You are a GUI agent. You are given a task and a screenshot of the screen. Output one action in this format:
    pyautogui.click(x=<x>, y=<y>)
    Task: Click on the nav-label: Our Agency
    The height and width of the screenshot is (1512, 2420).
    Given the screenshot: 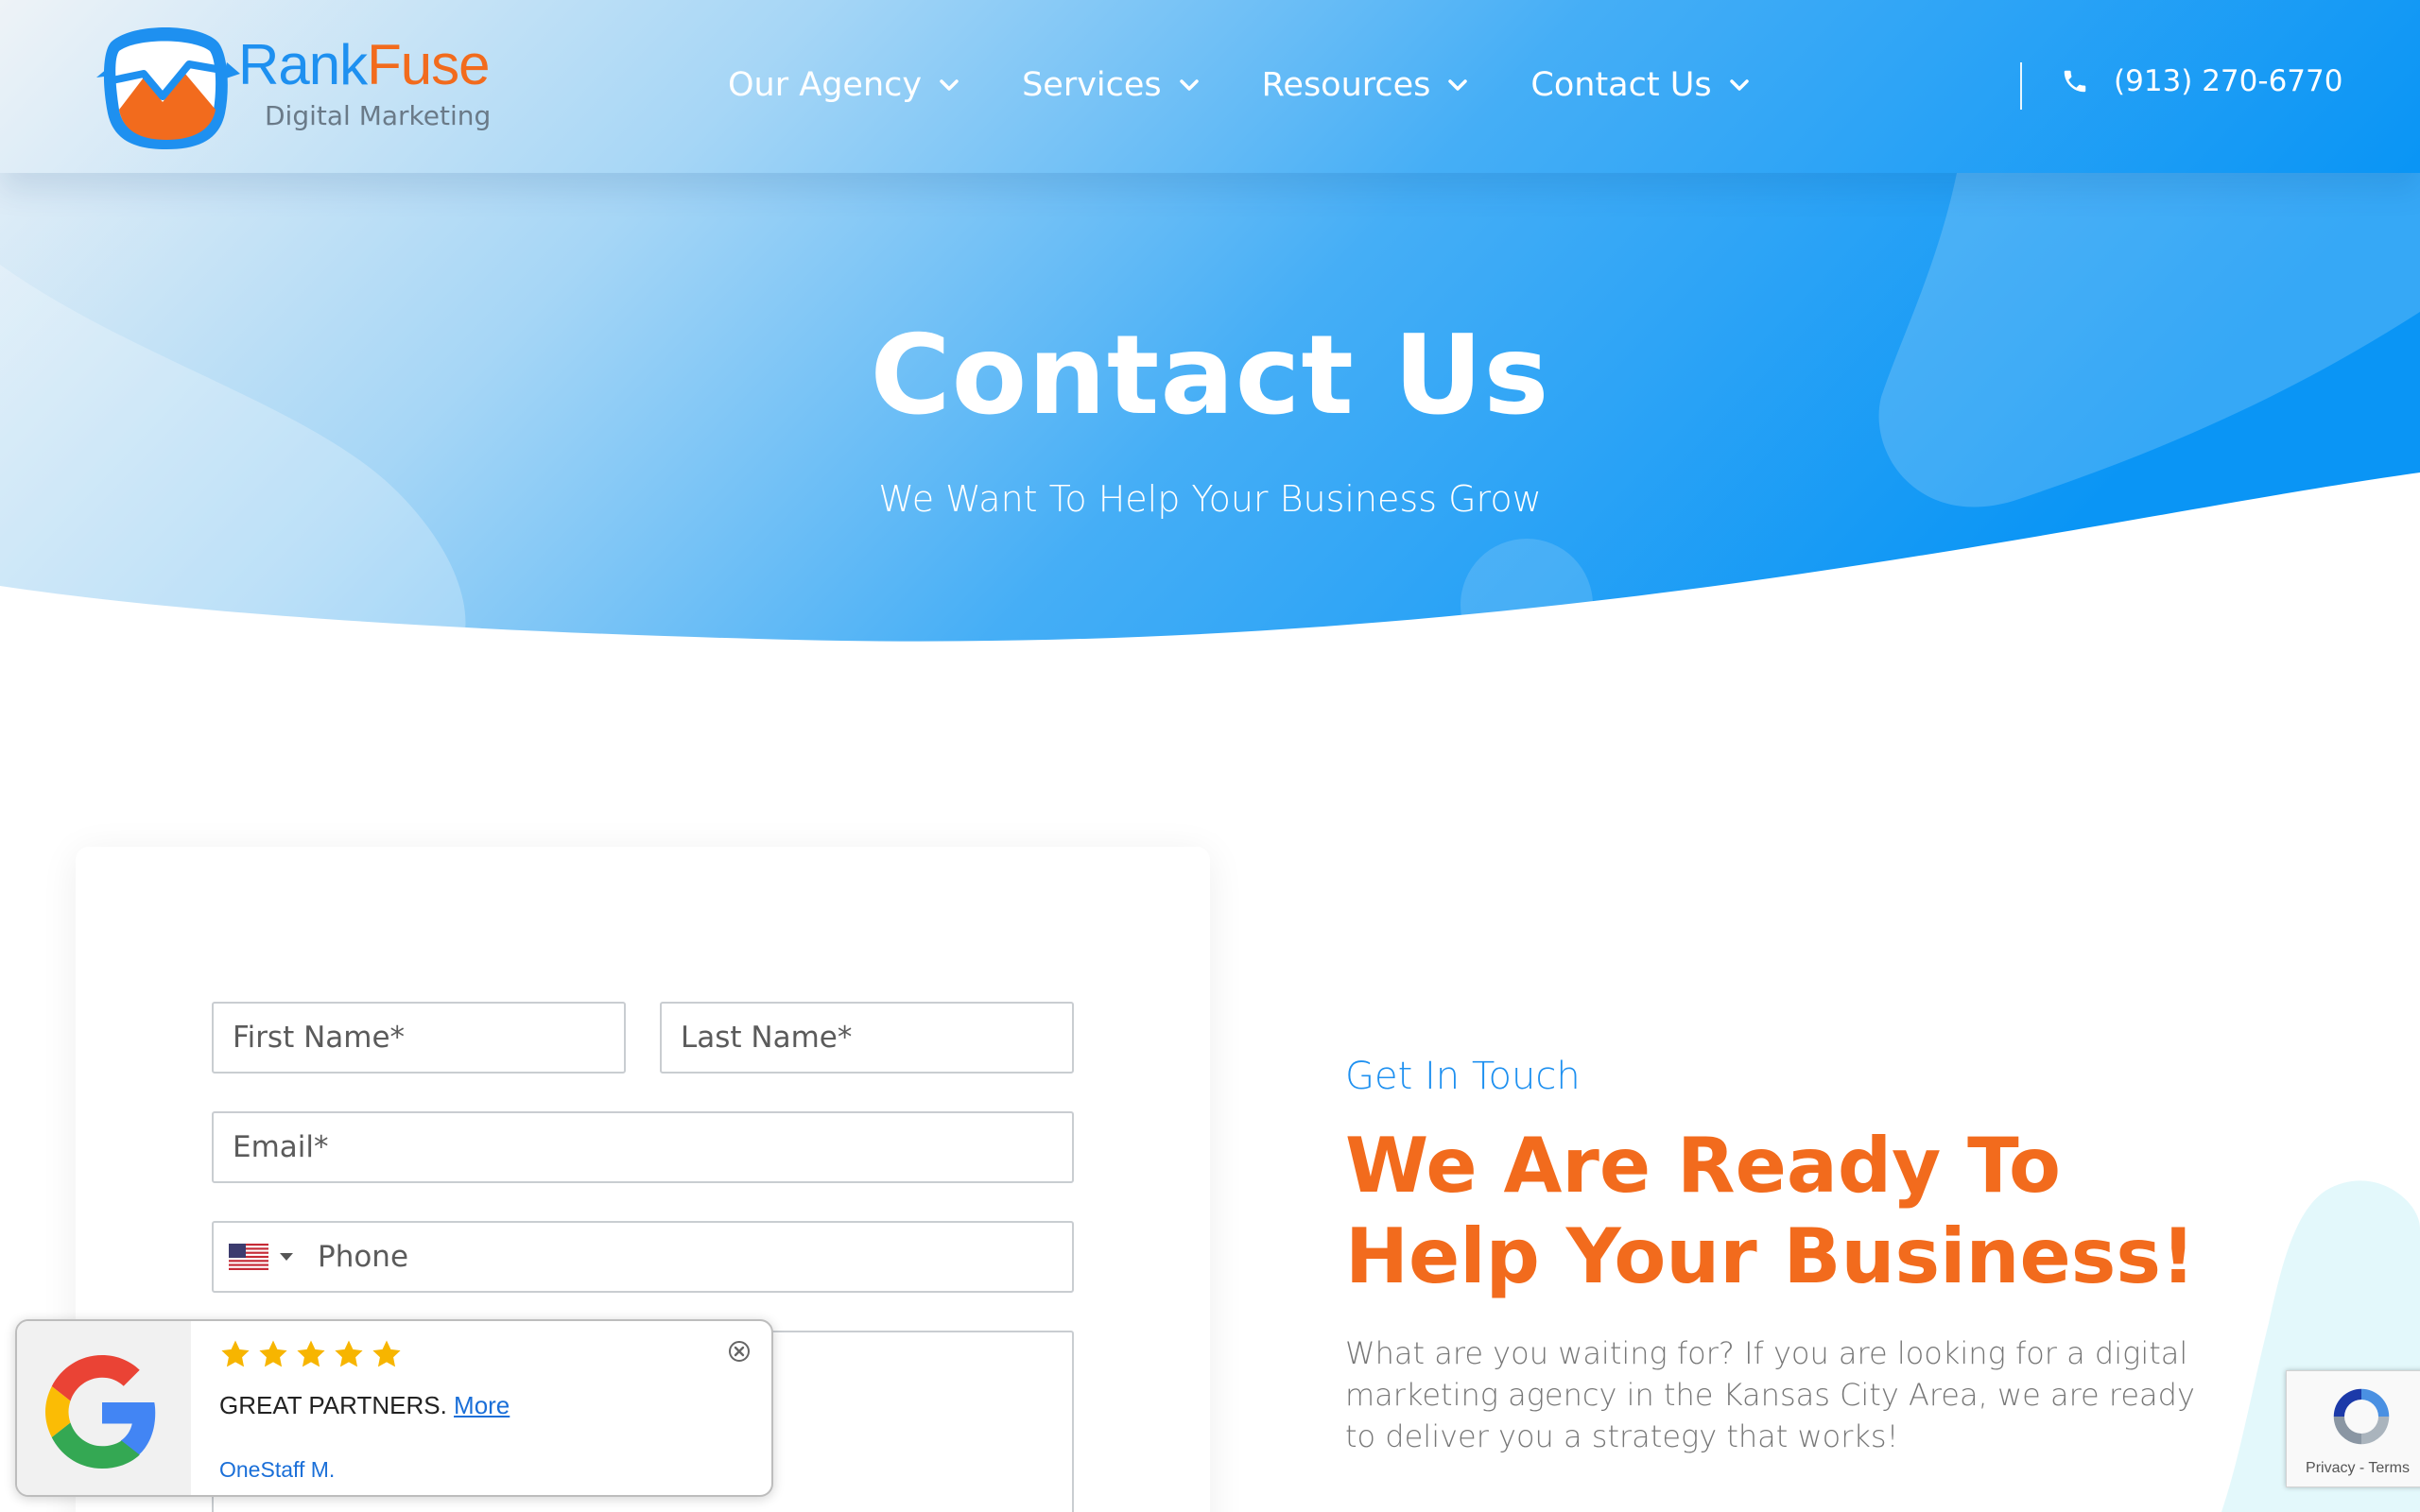 What is the action you would take?
    pyautogui.click(x=825, y=85)
    